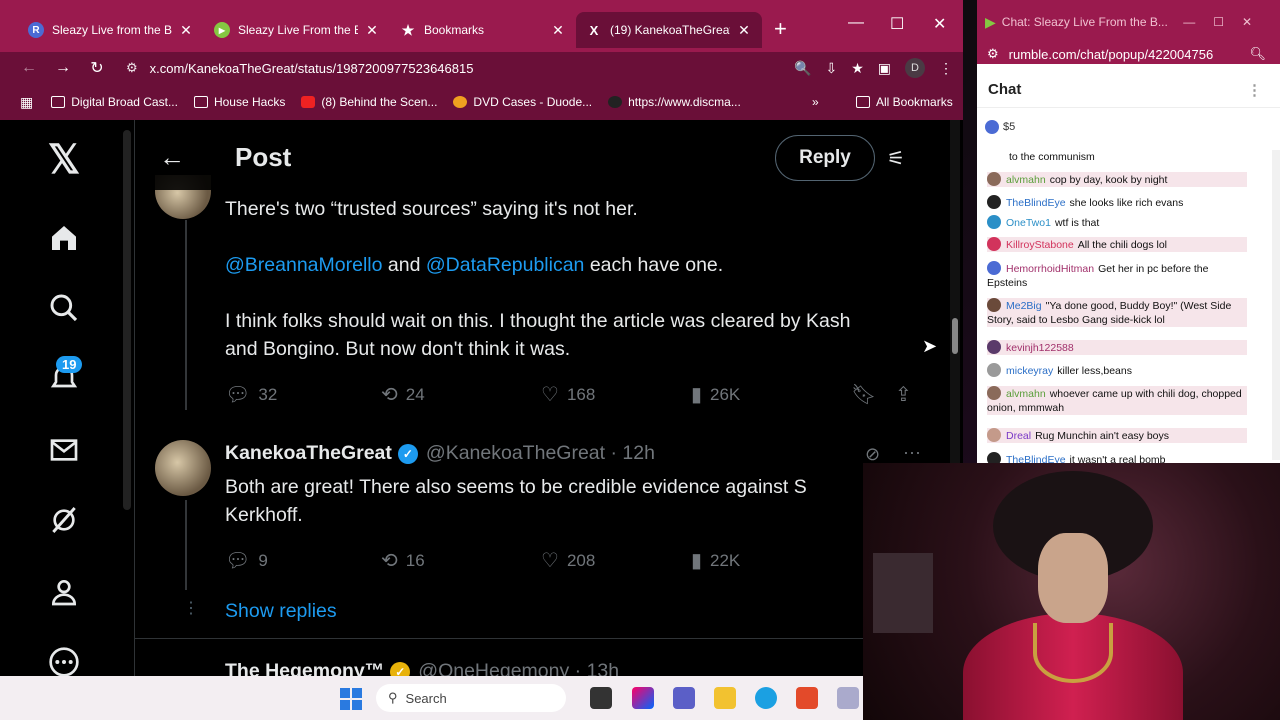 This screenshot has width=1280, height=720. I want to click on shop-icon, so click(460, 102).